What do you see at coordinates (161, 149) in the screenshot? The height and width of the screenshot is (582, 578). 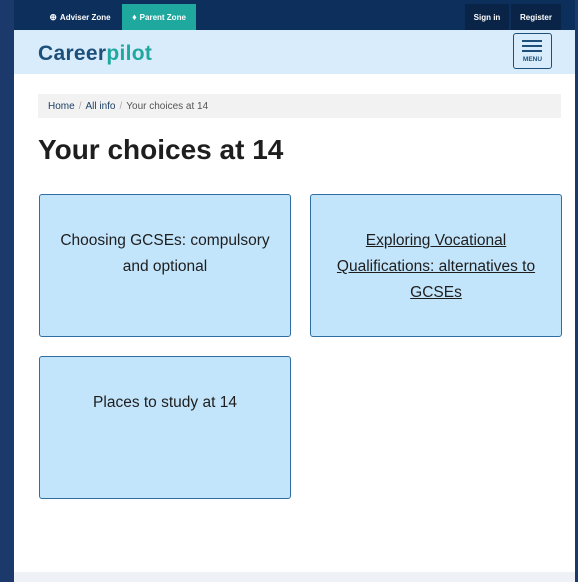 I see `page-title: Your choices at 14` at bounding box center [161, 149].